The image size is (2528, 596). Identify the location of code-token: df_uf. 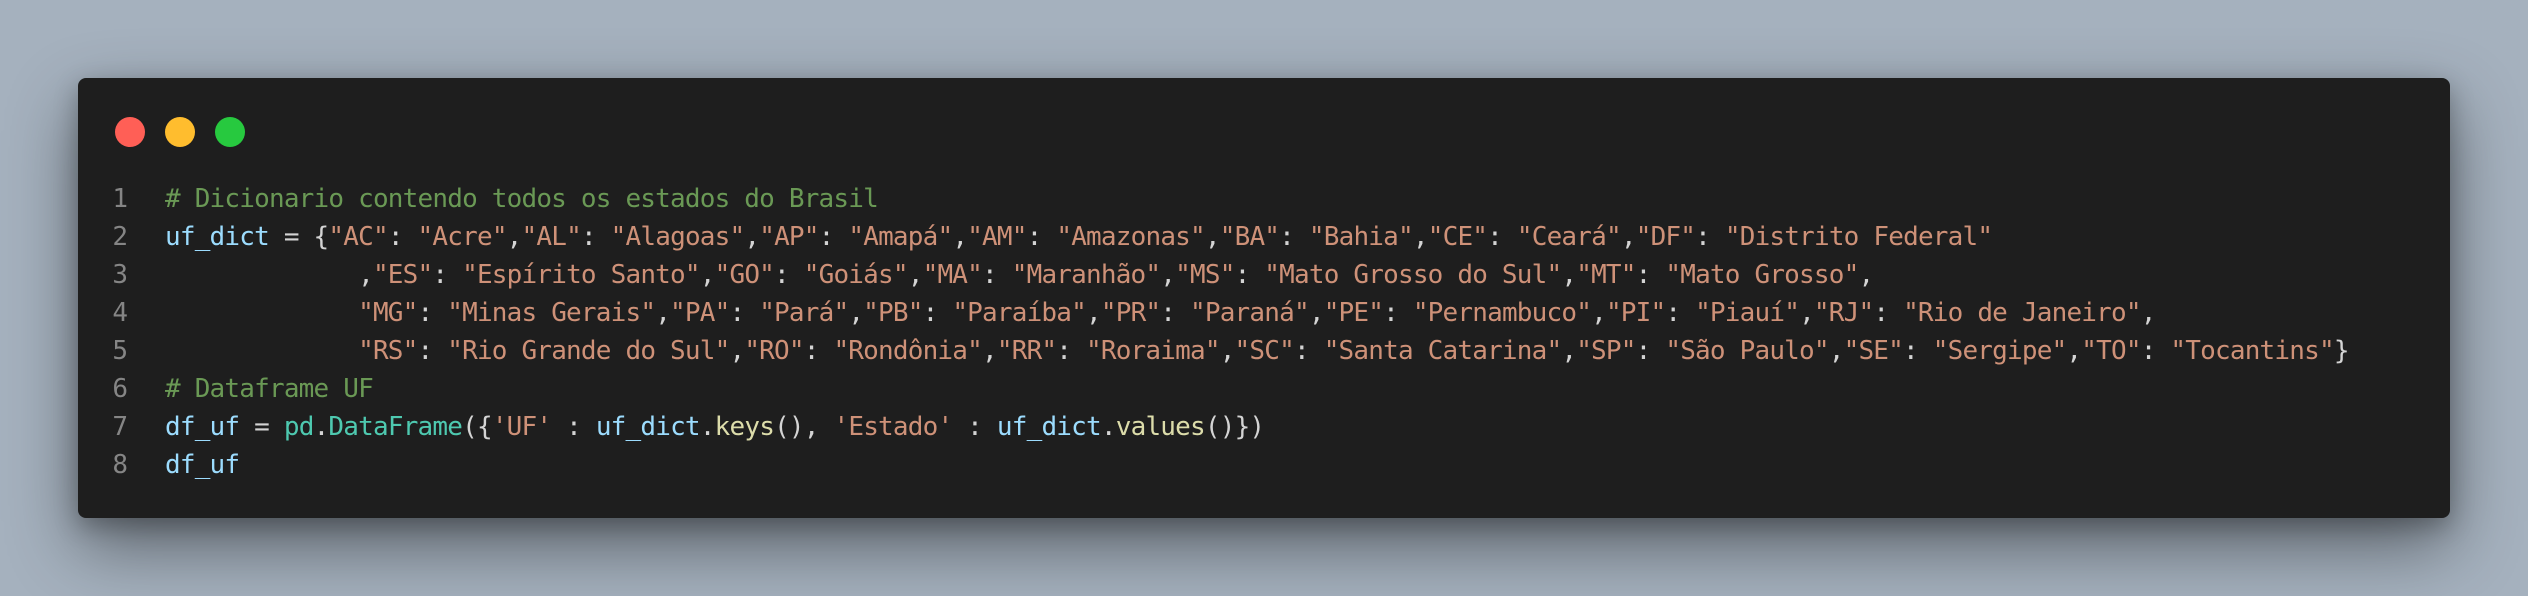
(202, 465).